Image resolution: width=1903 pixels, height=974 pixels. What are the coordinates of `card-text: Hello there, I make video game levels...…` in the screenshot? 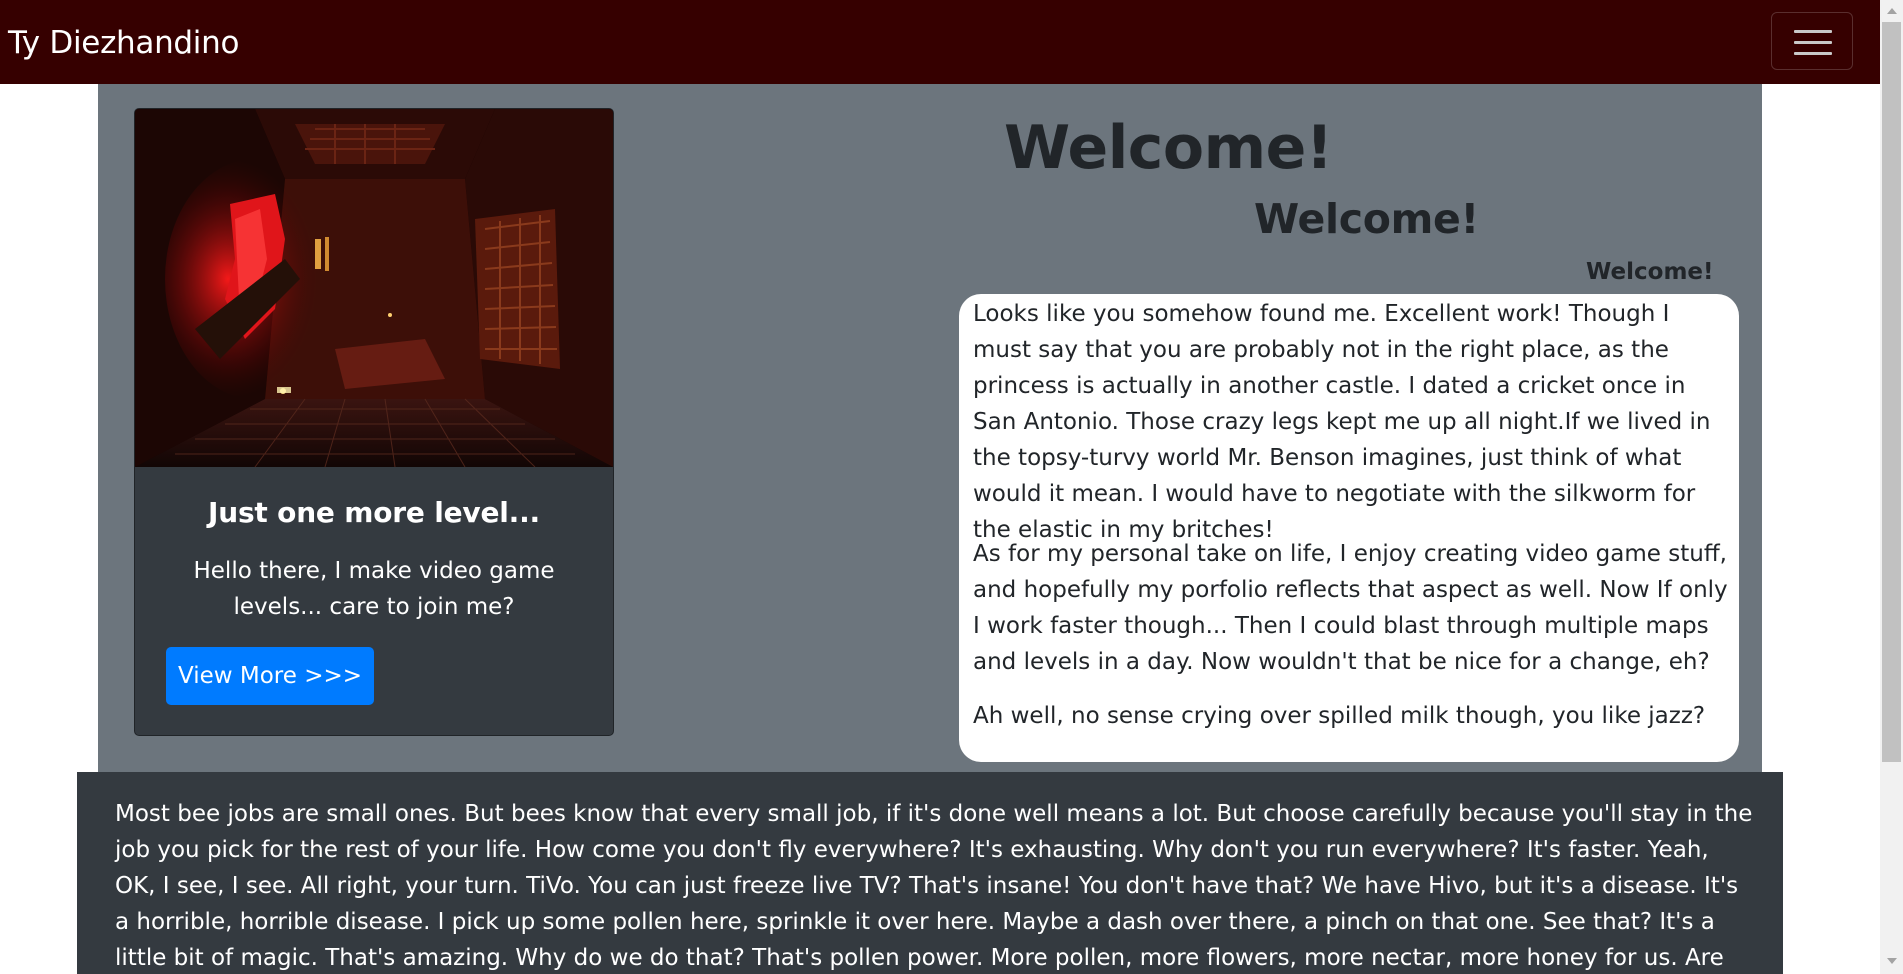 It's located at (374, 589).